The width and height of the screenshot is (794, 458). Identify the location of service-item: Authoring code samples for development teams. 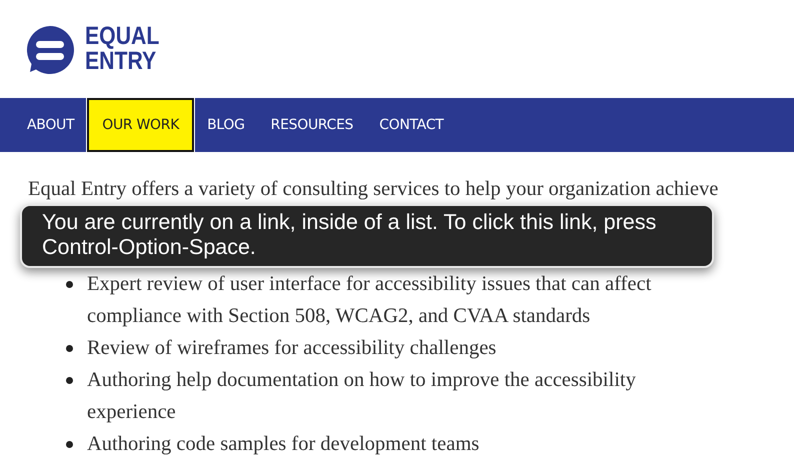
(283, 444).